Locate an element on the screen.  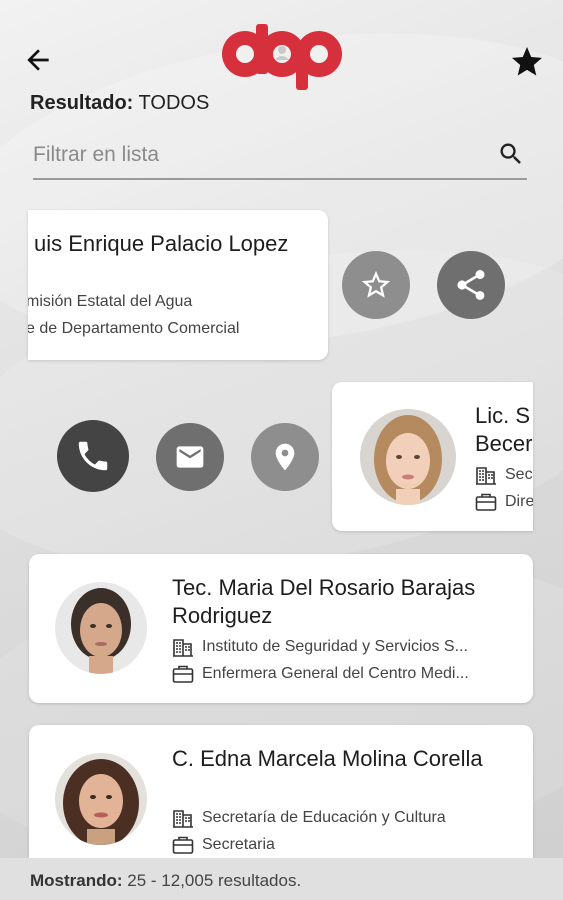
filter-input is located at coordinates (258, 155).